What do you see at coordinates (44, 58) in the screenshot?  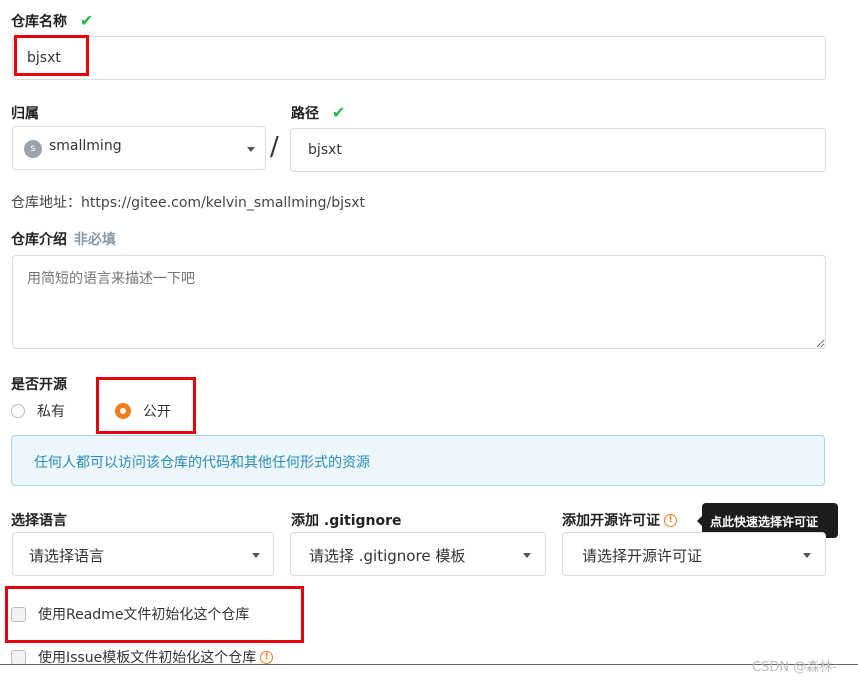 I see `repo-name-value: bjsxt` at bounding box center [44, 58].